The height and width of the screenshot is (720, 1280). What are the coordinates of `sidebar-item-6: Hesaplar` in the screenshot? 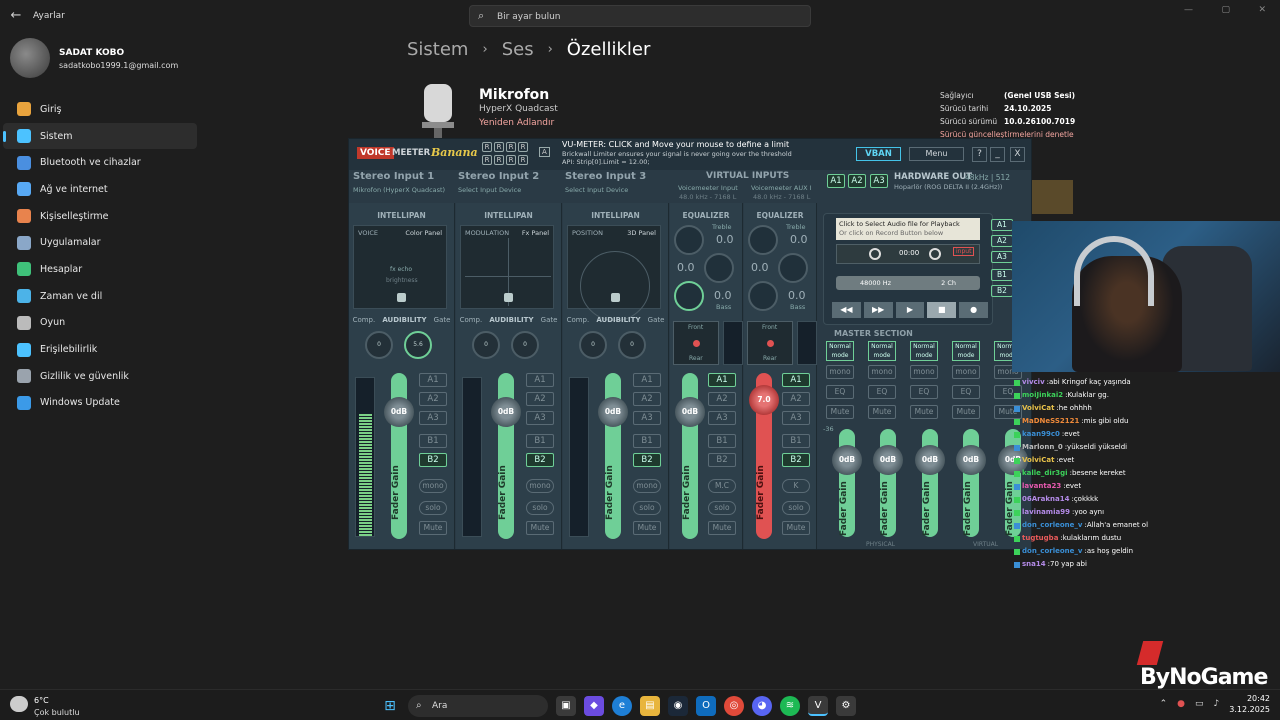 It's located at (100, 269).